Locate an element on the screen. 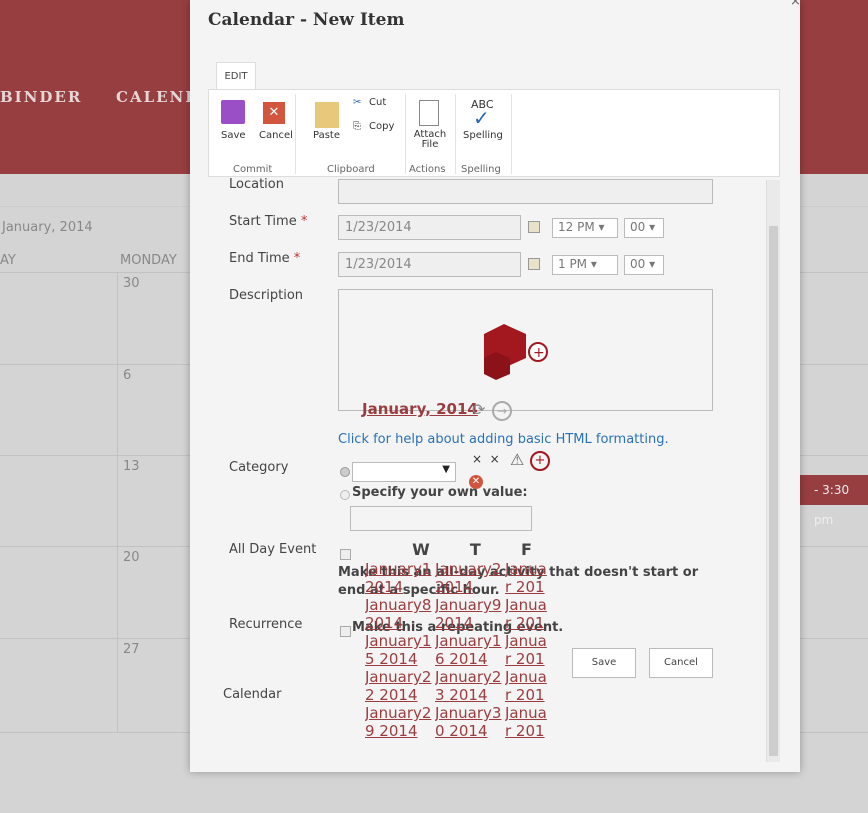 Image resolution: width=868 pixels, height=813 pixels. picker-day-link: January22 2014 is located at coordinates (400, 686).